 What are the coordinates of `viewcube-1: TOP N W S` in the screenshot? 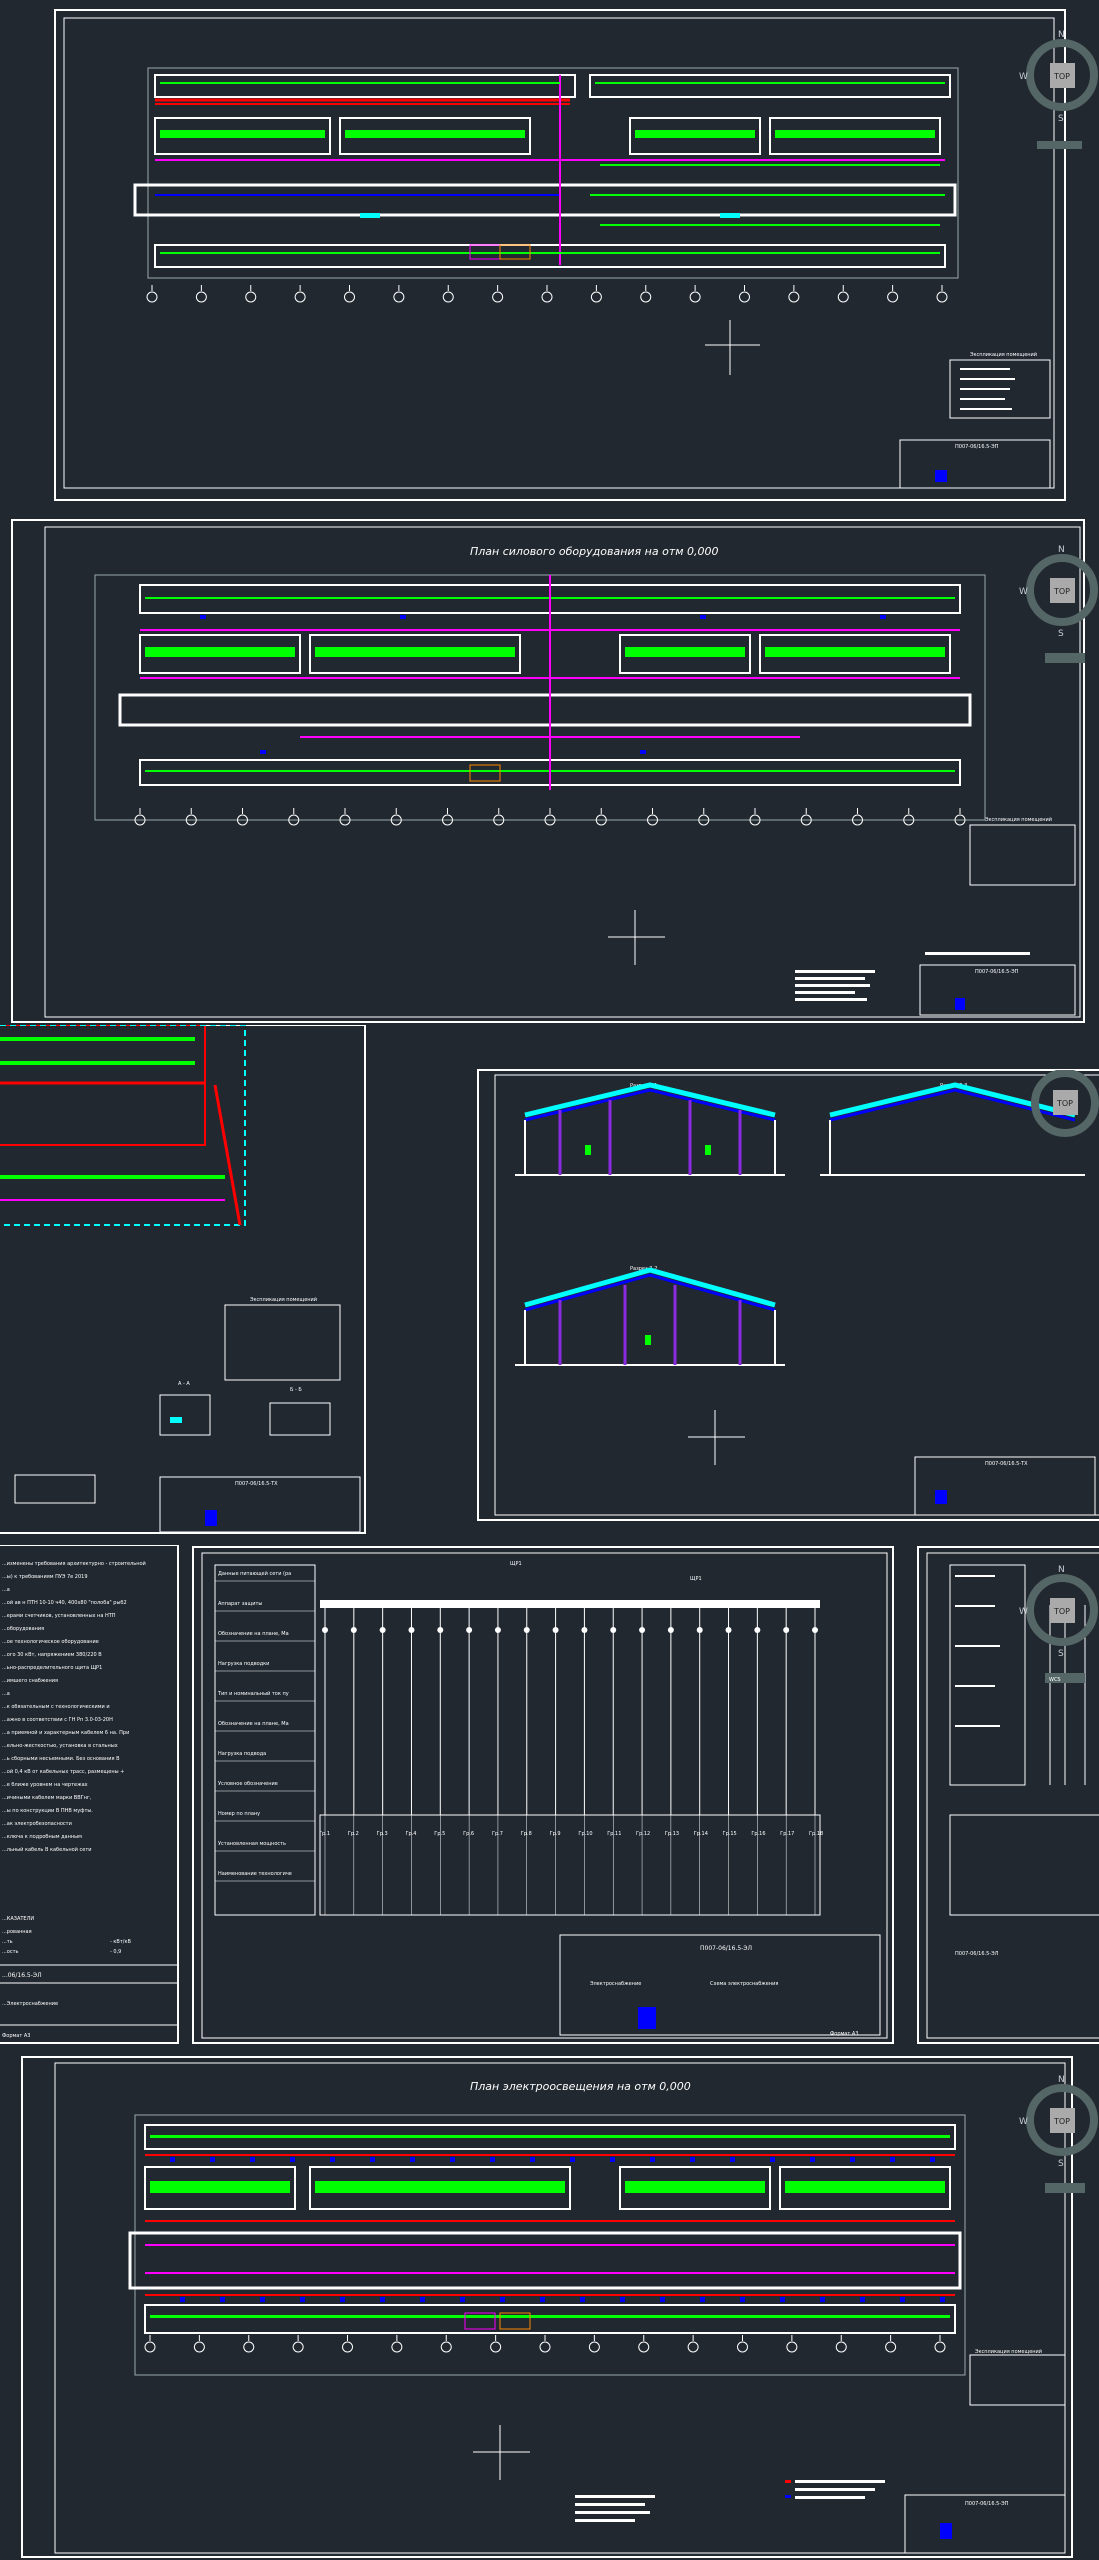 It's located at (1057, 90).